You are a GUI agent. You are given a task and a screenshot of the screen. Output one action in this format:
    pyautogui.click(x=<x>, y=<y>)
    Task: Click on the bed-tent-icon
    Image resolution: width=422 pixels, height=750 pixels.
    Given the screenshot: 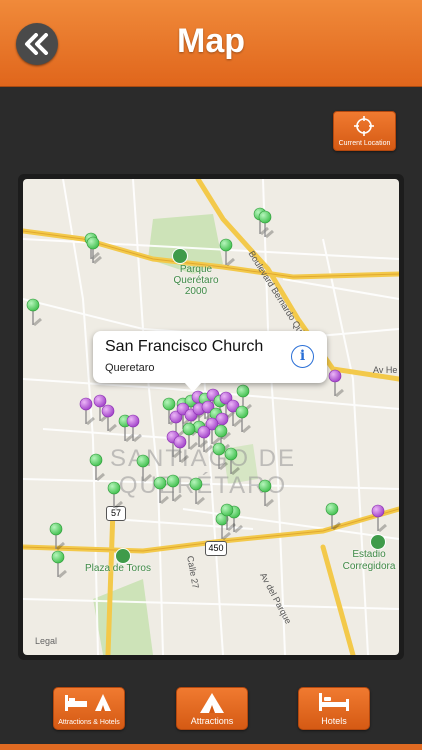 What is the action you would take?
    pyautogui.click(x=88, y=702)
    